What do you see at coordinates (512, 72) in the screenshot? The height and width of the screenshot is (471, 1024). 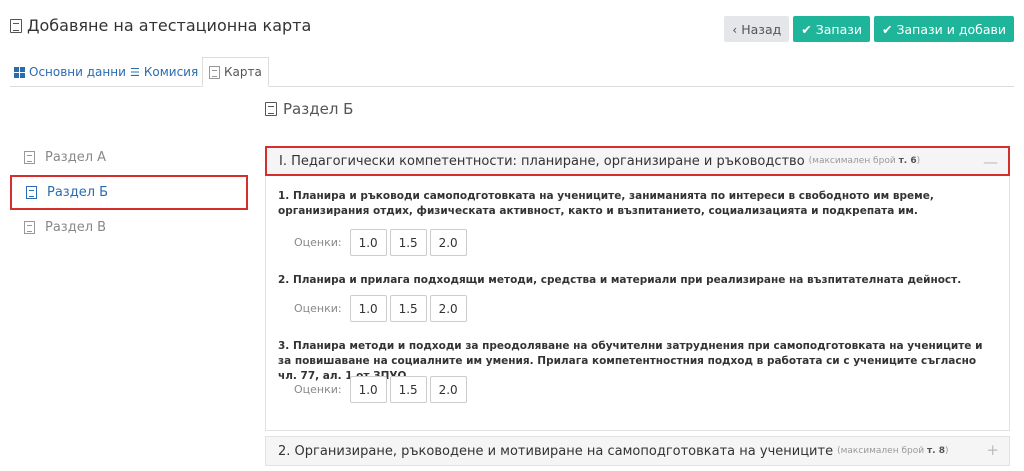 I see `tab-bar: Основни данни ☰ Комисия Карта` at bounding box center [512, 72].